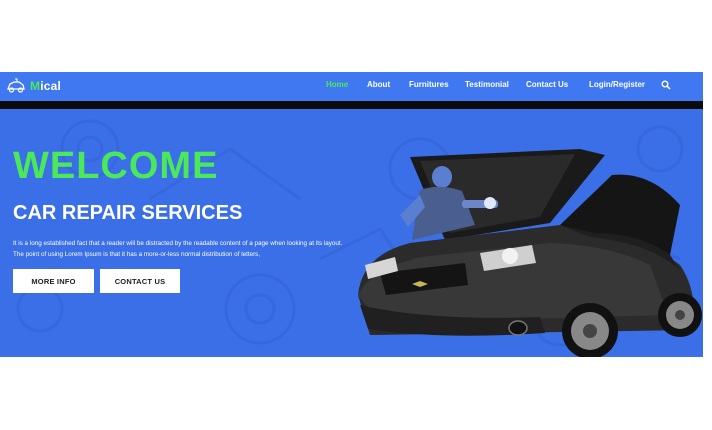 The width and height of the screenshot is (712, 430). I want to click on nav-item-testimonial: Testimonial, so click(487, 84).